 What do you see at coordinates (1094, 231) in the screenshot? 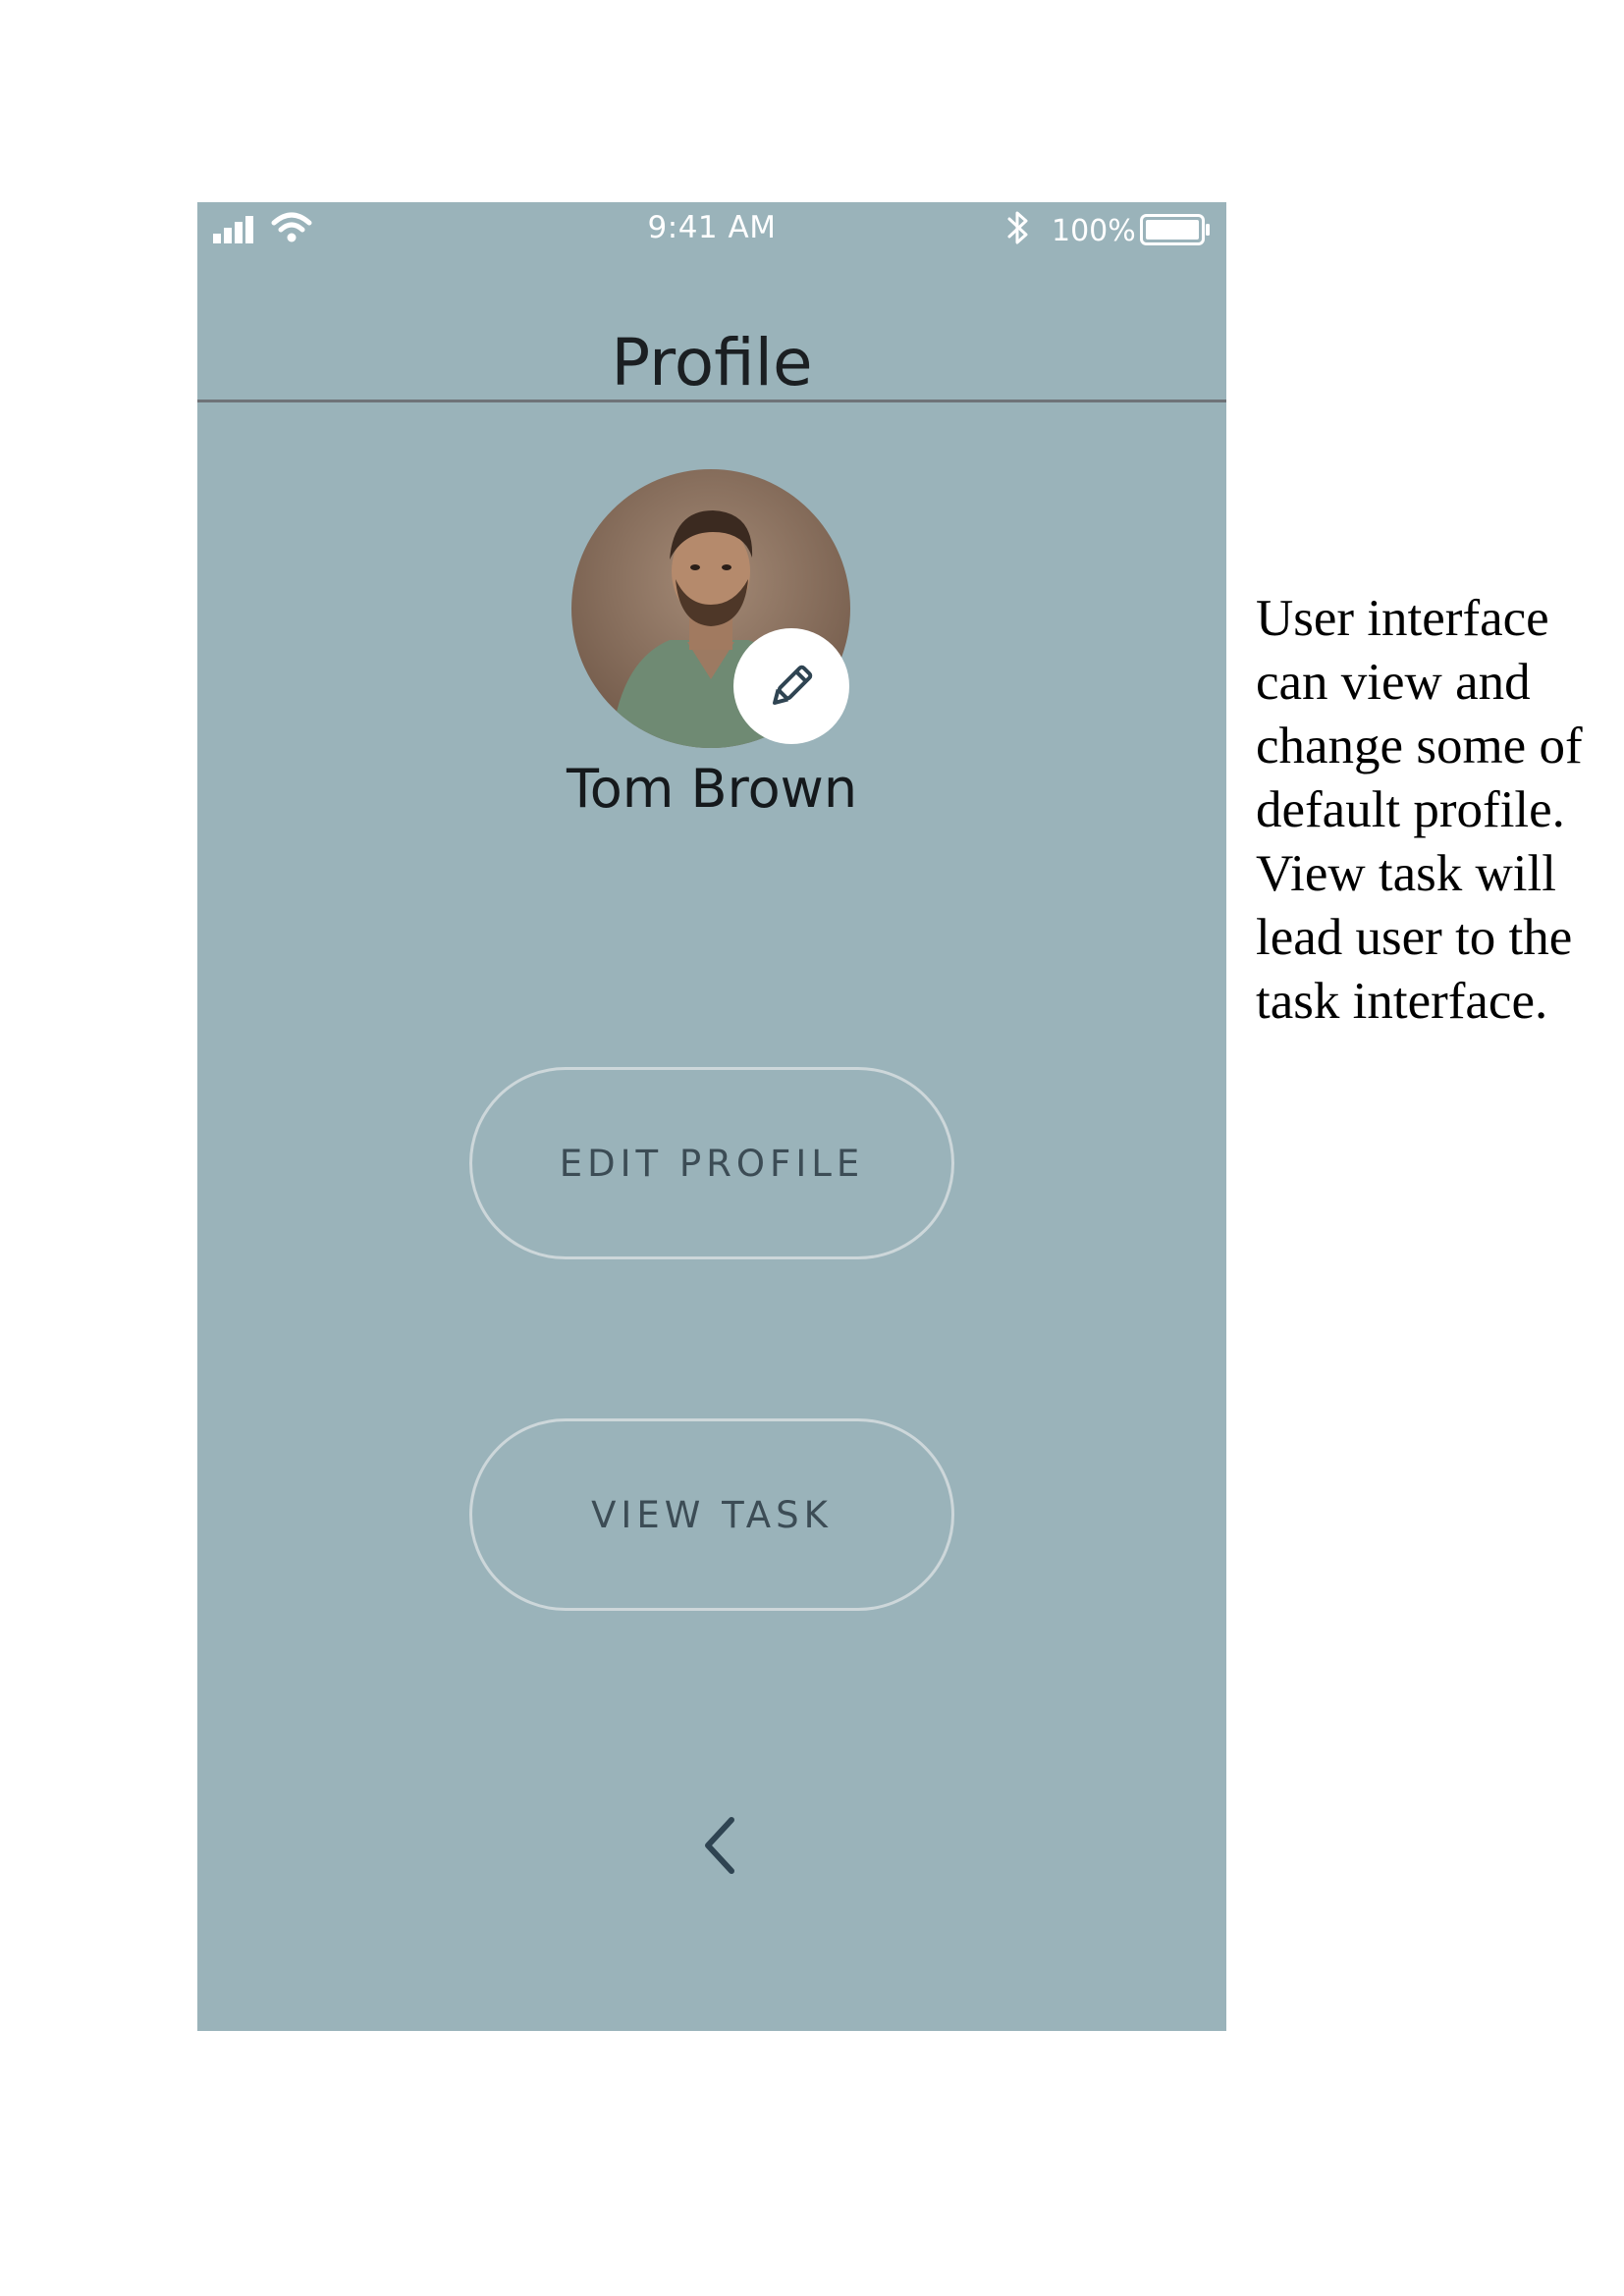
I see `battery-percent: 100%` at bounding box center [1094, 231].